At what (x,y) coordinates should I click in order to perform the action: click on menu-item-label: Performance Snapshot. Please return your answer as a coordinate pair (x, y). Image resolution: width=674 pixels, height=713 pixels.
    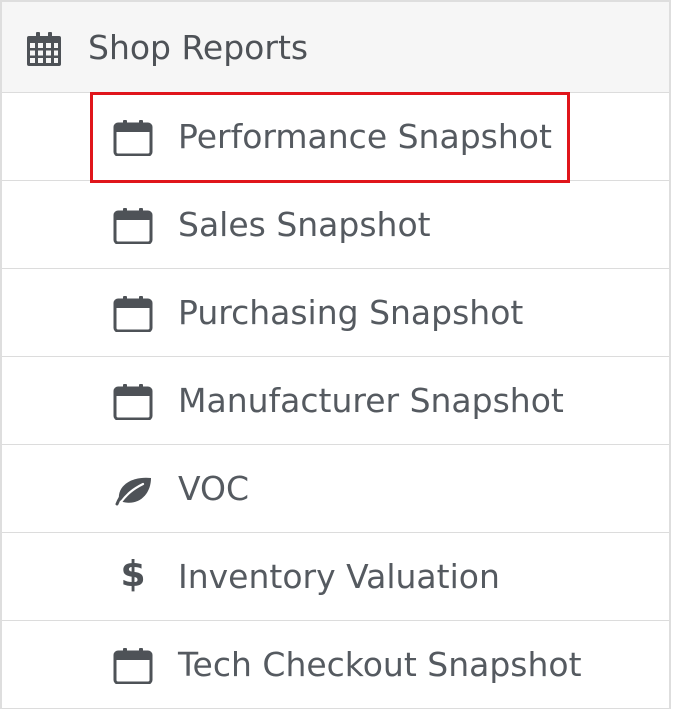
    Looking at the image, I should click on (365, 136).